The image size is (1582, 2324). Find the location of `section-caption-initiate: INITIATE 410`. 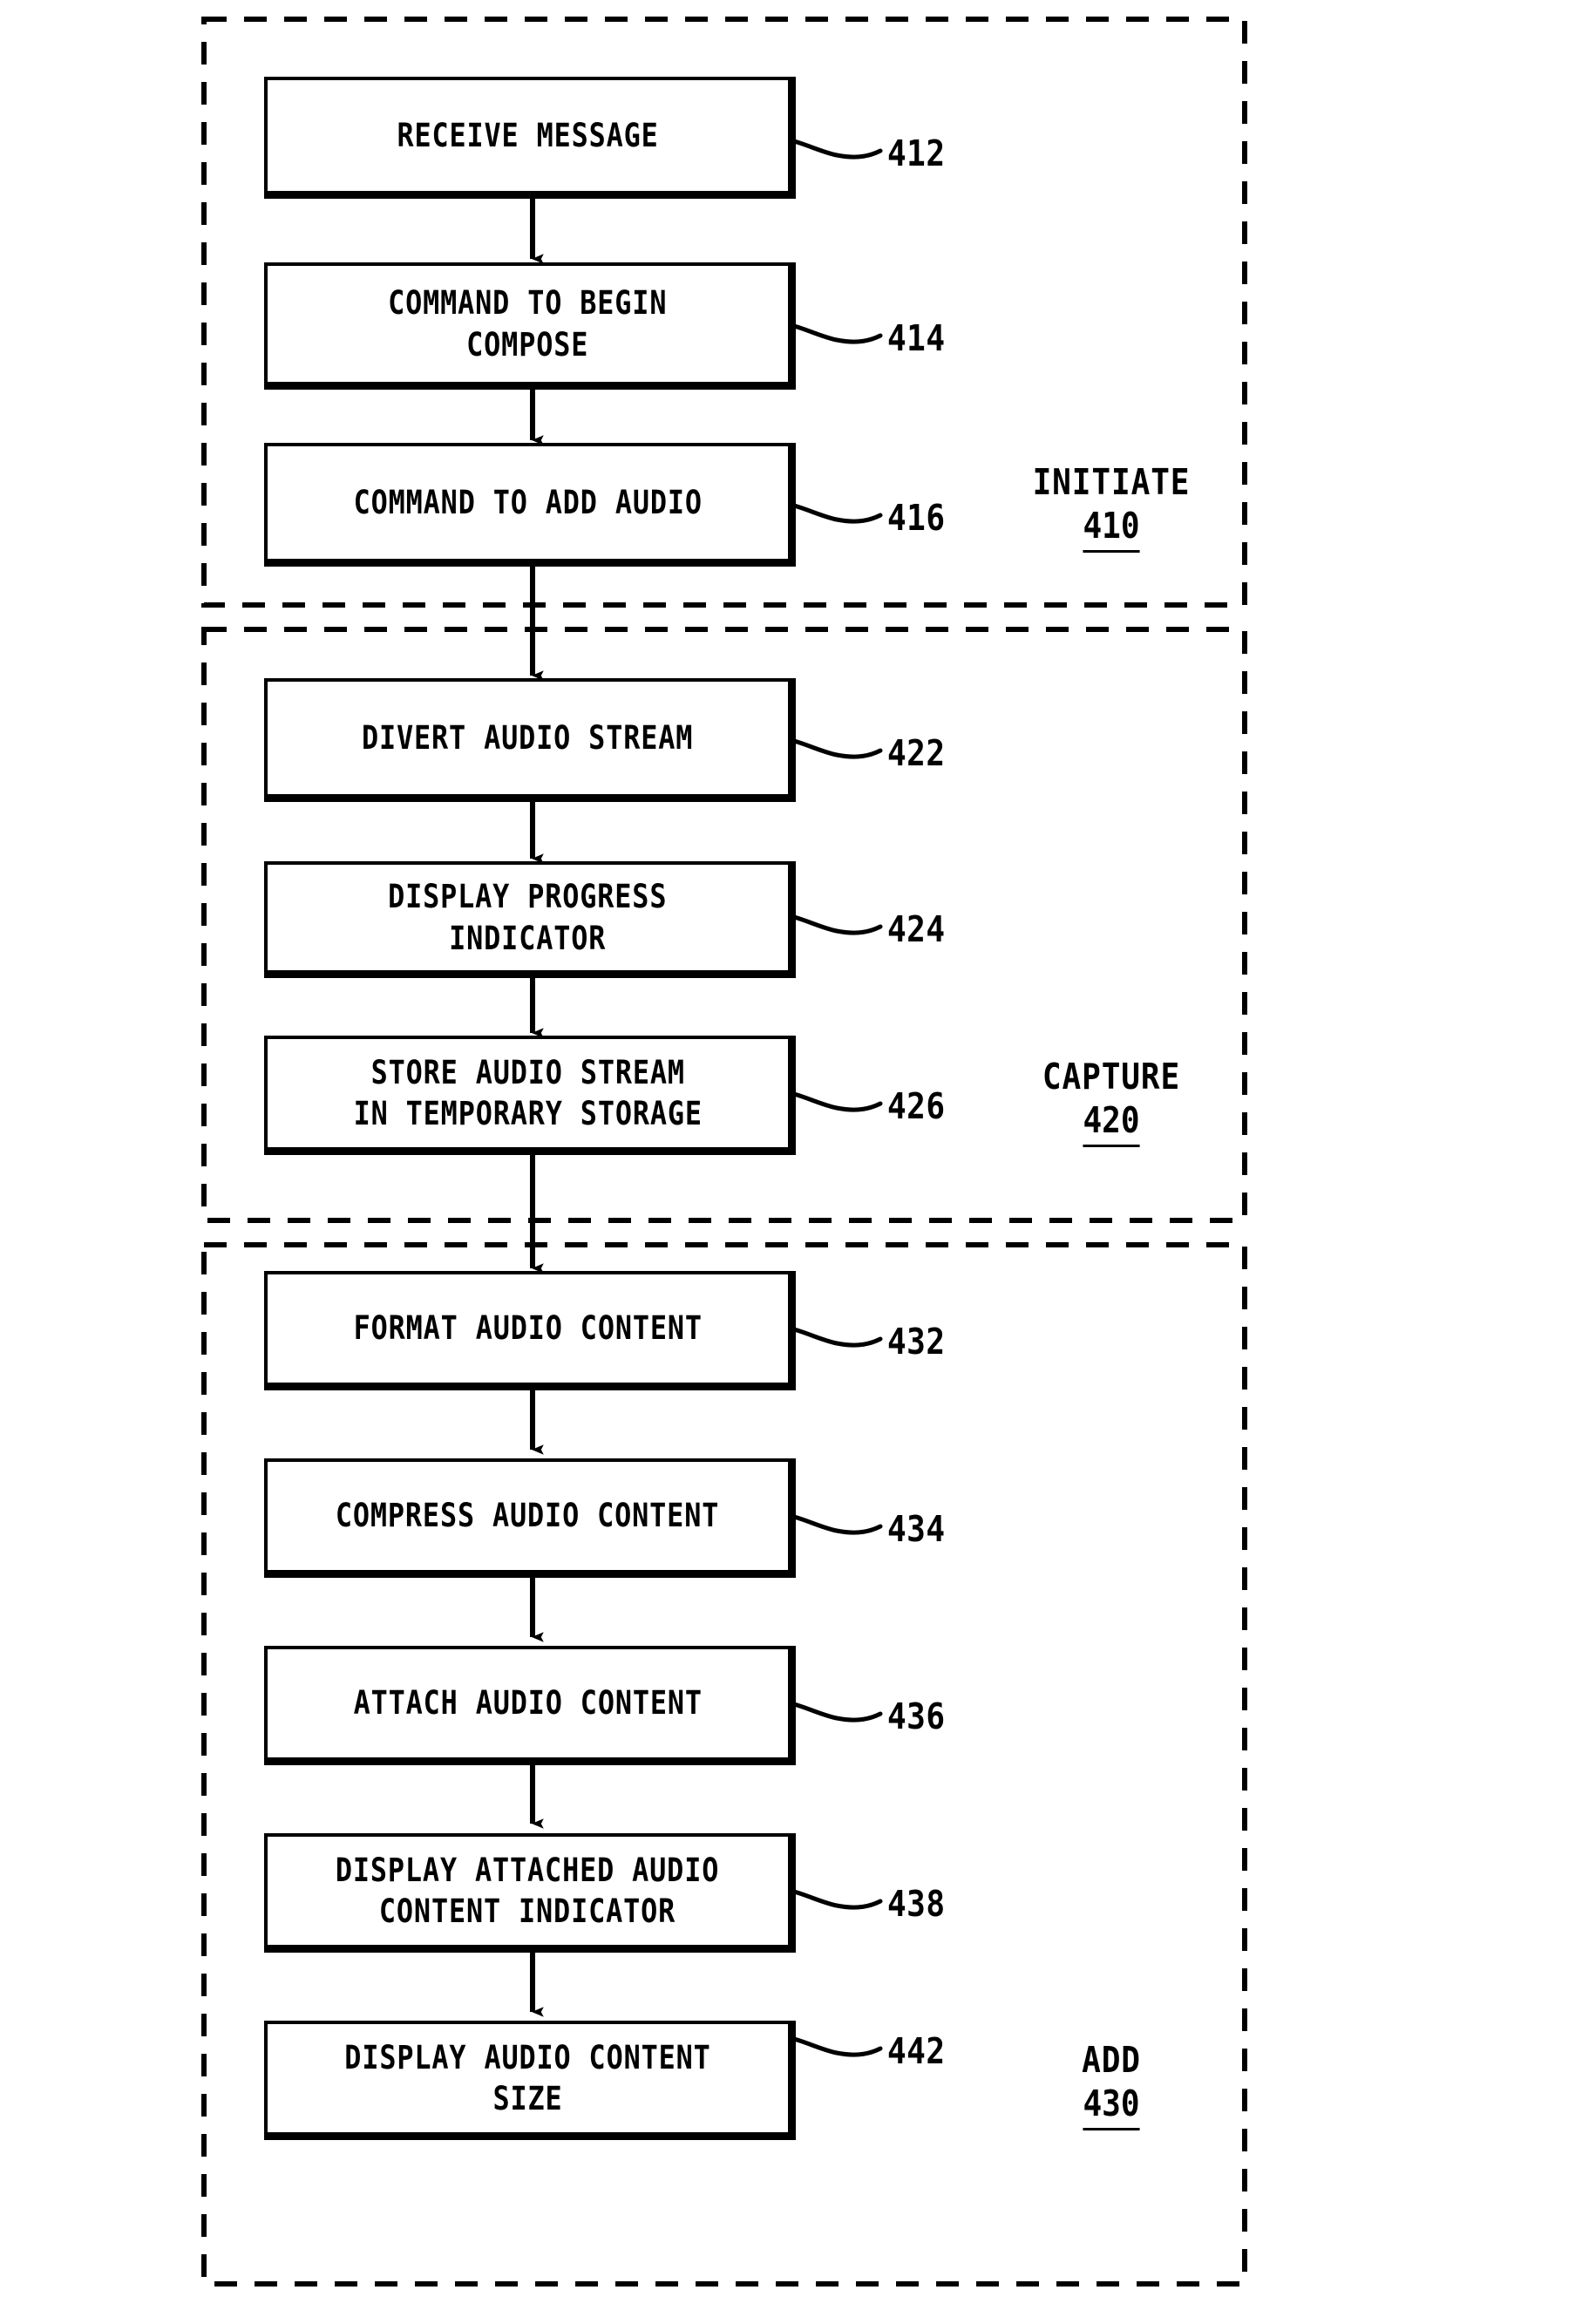

section-caption-initiate: INITIATE 410 is located at coordinates (1111, 507).